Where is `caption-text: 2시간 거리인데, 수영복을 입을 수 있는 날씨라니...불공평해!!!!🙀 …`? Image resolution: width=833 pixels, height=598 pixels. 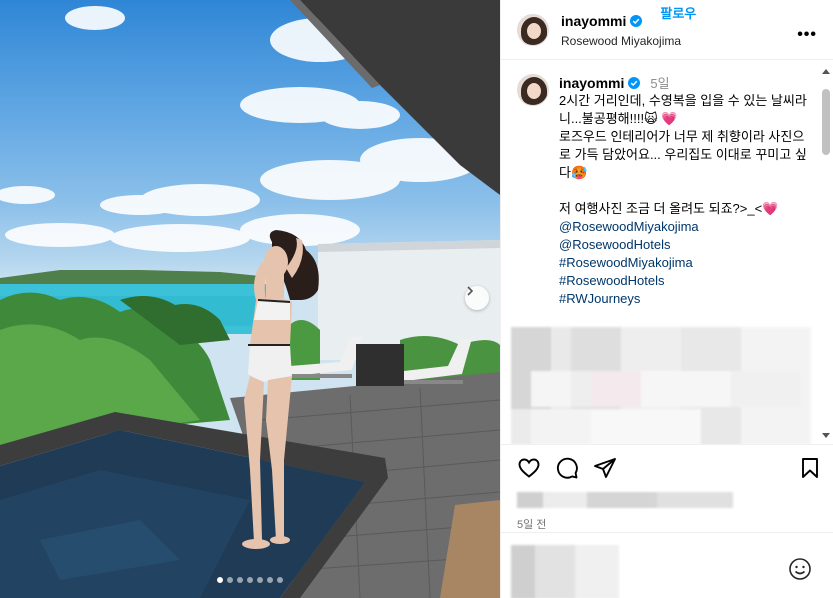 caption-text: 2시간 거리인데, 수영복을 입을 수 있는 날씨라니...불공평해!!!!🙀 … is located at coordinates (683, 154).